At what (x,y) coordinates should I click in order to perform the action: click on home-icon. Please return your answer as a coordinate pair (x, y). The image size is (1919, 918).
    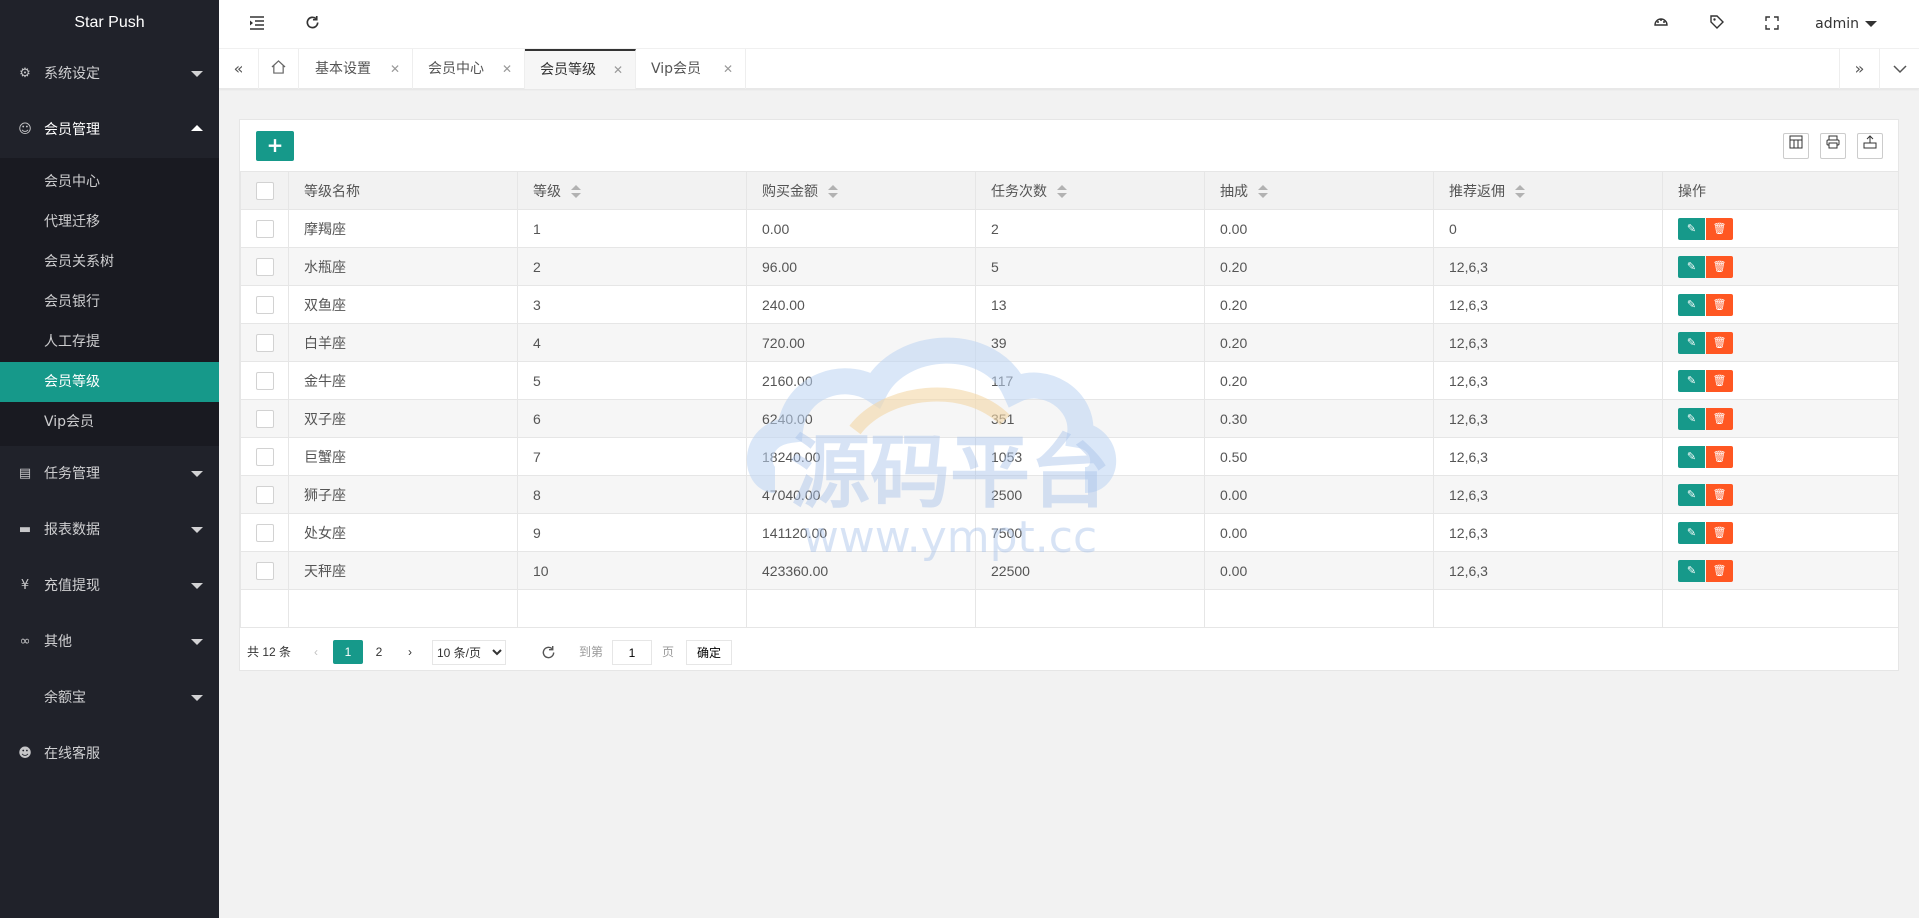
    Looking at the image, I should click on (279, 69).